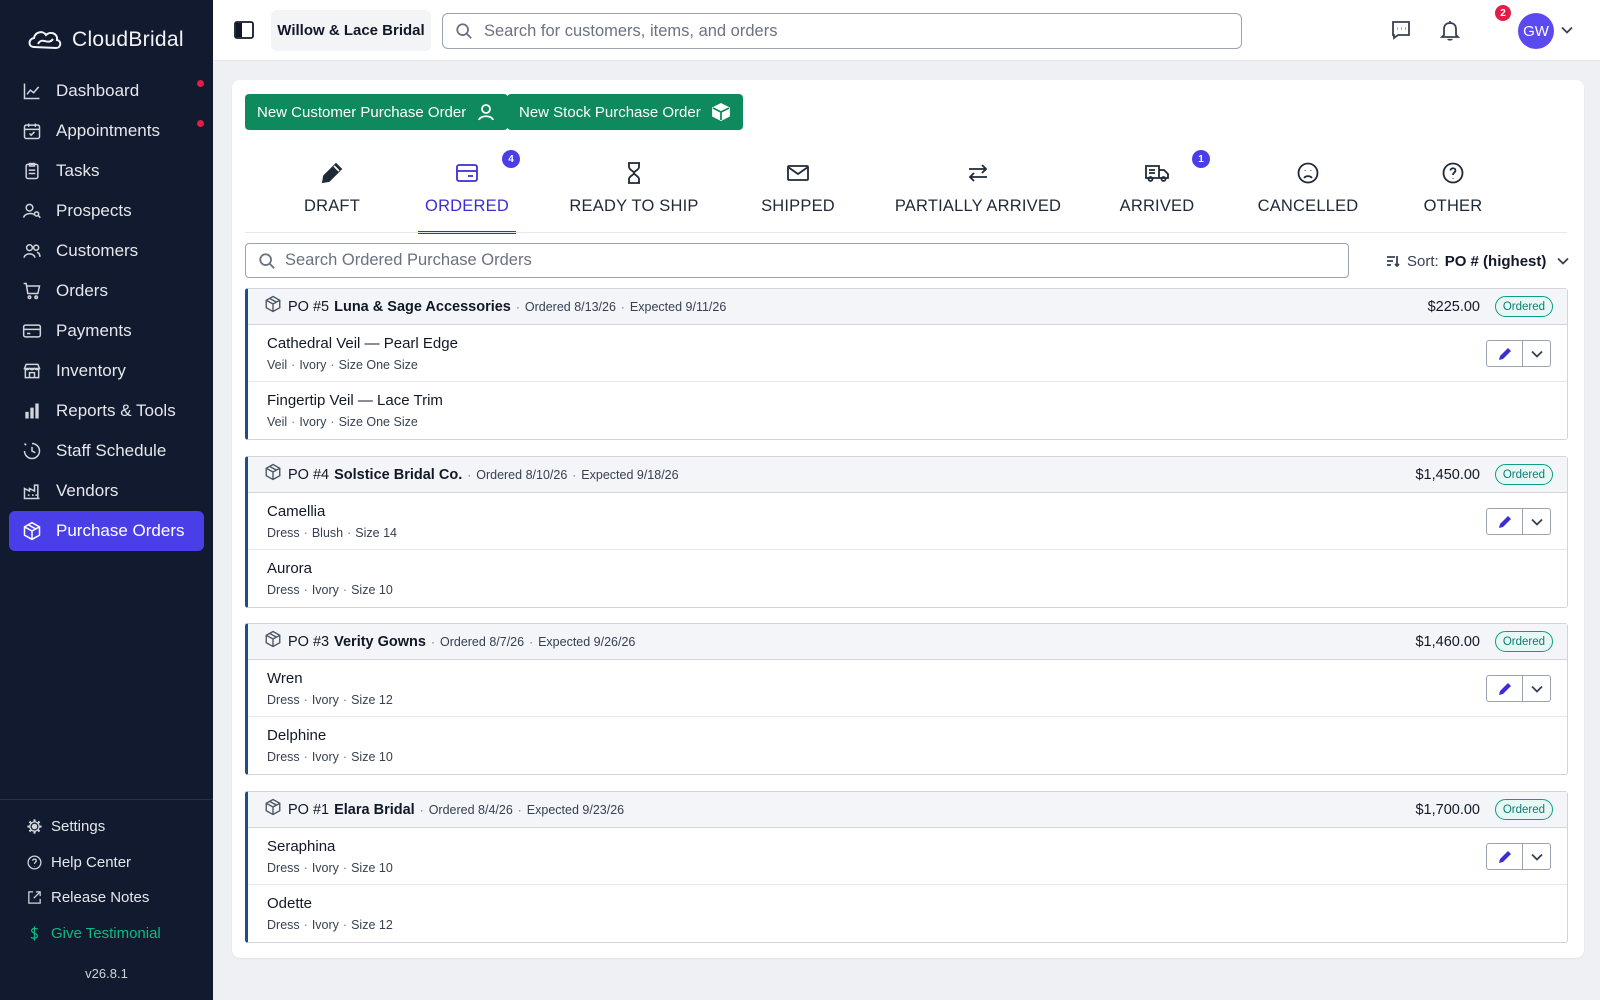 This screenshot has height=1000, width=1600. I want to click on avatar: GW, so click(1536, 31).